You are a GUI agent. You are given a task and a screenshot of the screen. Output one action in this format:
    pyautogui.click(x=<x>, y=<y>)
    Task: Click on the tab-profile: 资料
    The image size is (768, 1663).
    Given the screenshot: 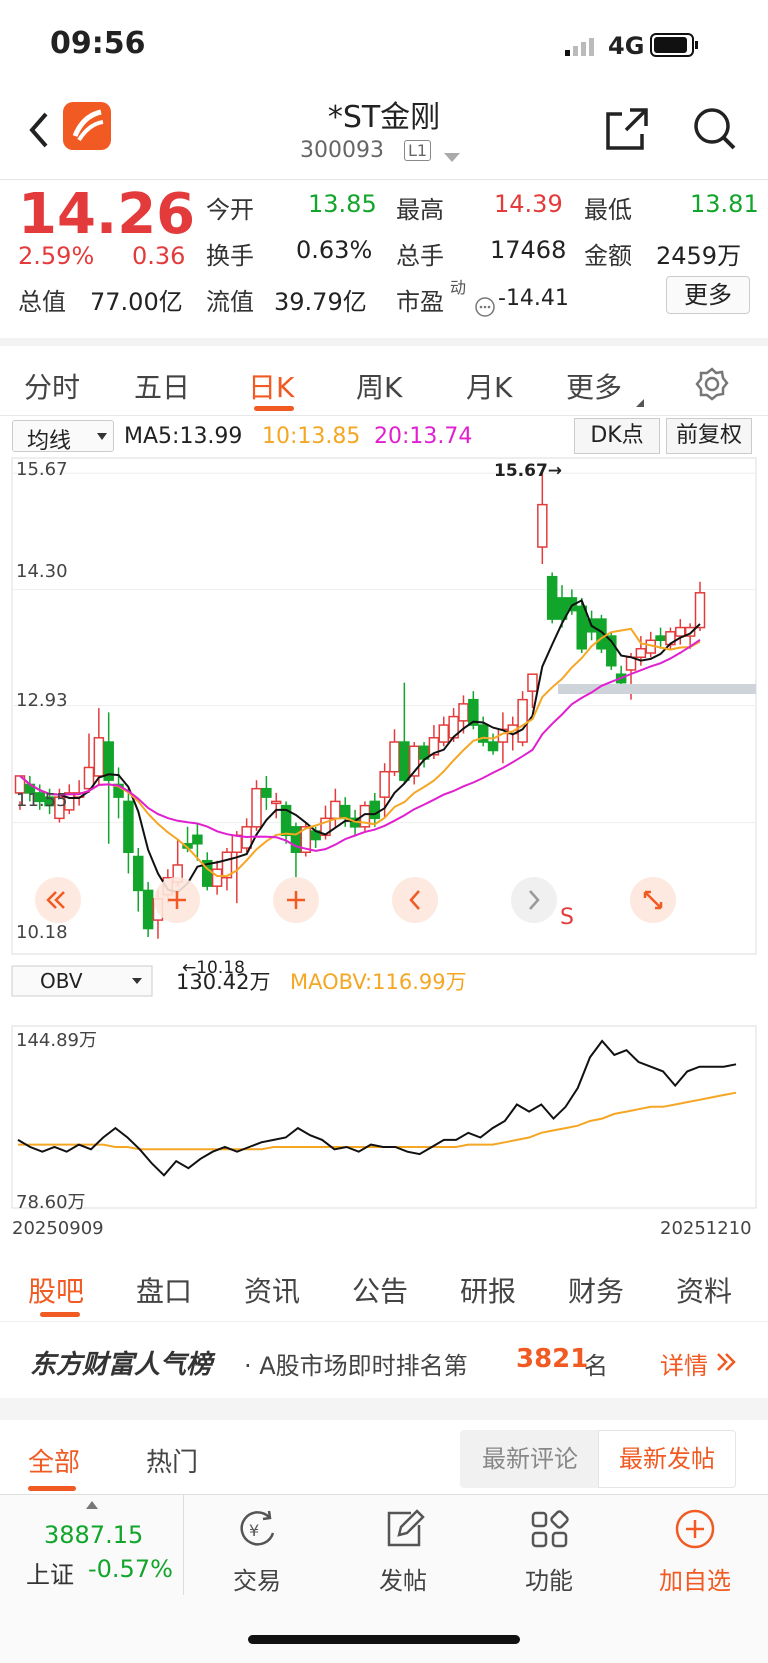 What is the action you would take?
    pyautogui.click(x=704, y=1290)
    